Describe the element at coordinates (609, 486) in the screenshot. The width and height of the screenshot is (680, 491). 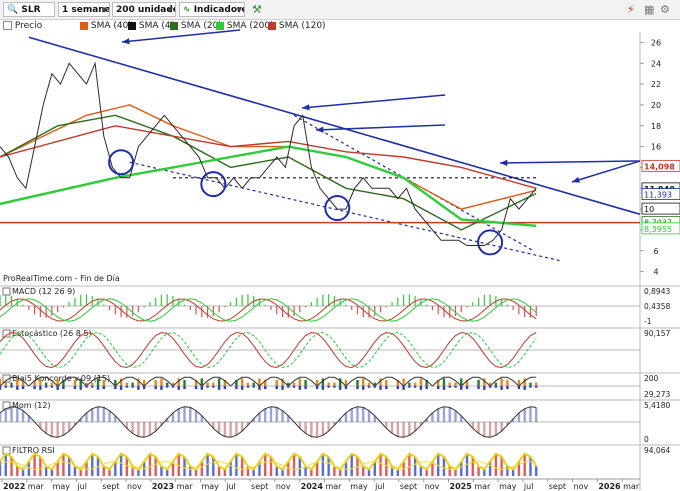
I see `x-tick-label: 2026` at that location.